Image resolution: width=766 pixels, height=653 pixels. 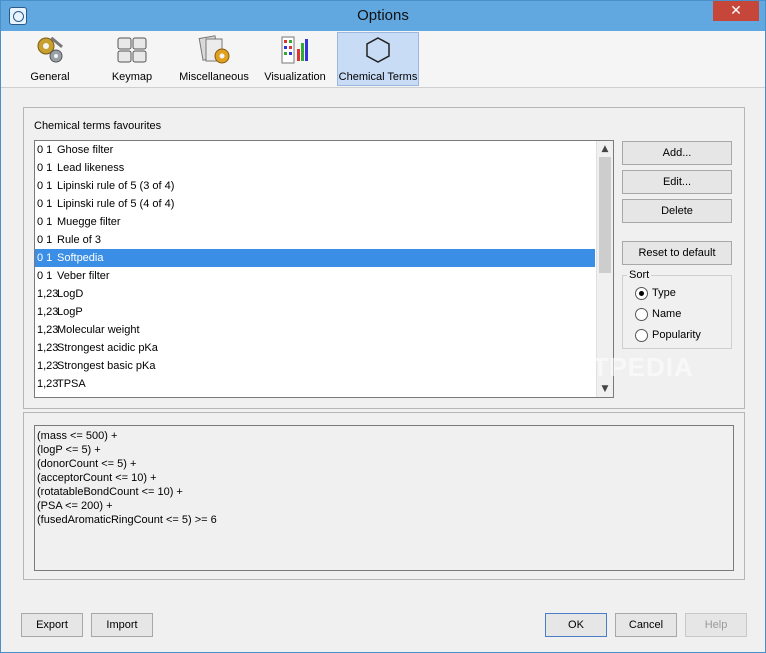 I want to click on tab-chemical-terms: Chemical Terms, so click(x=378, y=59).